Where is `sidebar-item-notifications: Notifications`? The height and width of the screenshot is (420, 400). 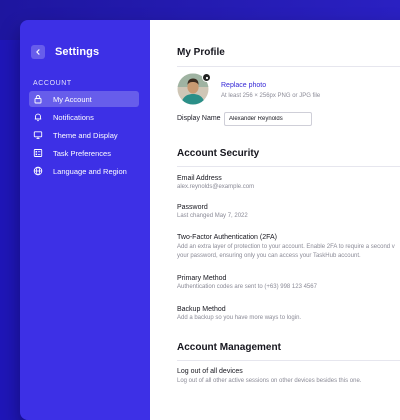
sidebar-item-notifications: Notifications is located at coordinates (84, 117).